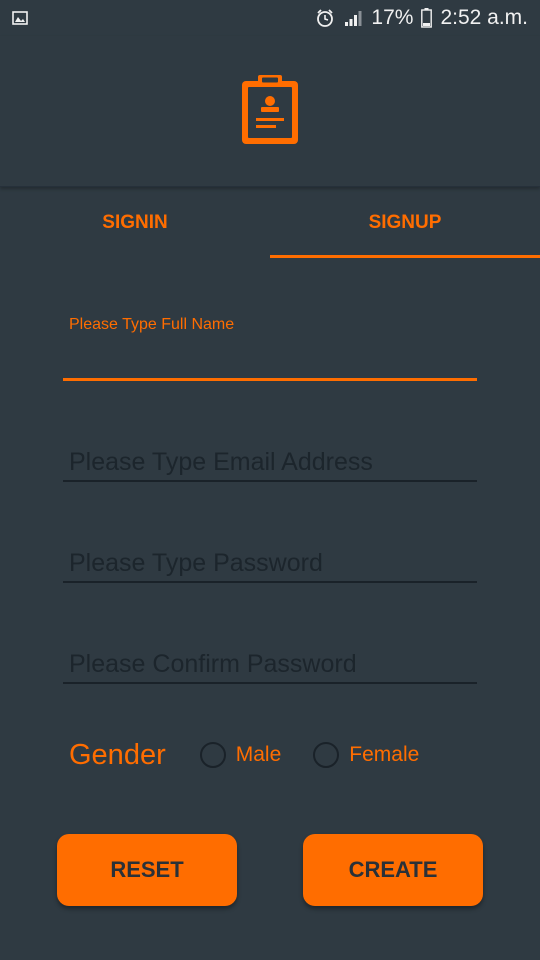 The width and height of the screenshot is (540, 960). I want to click on battery-percent: 17%, so click(392, 17).